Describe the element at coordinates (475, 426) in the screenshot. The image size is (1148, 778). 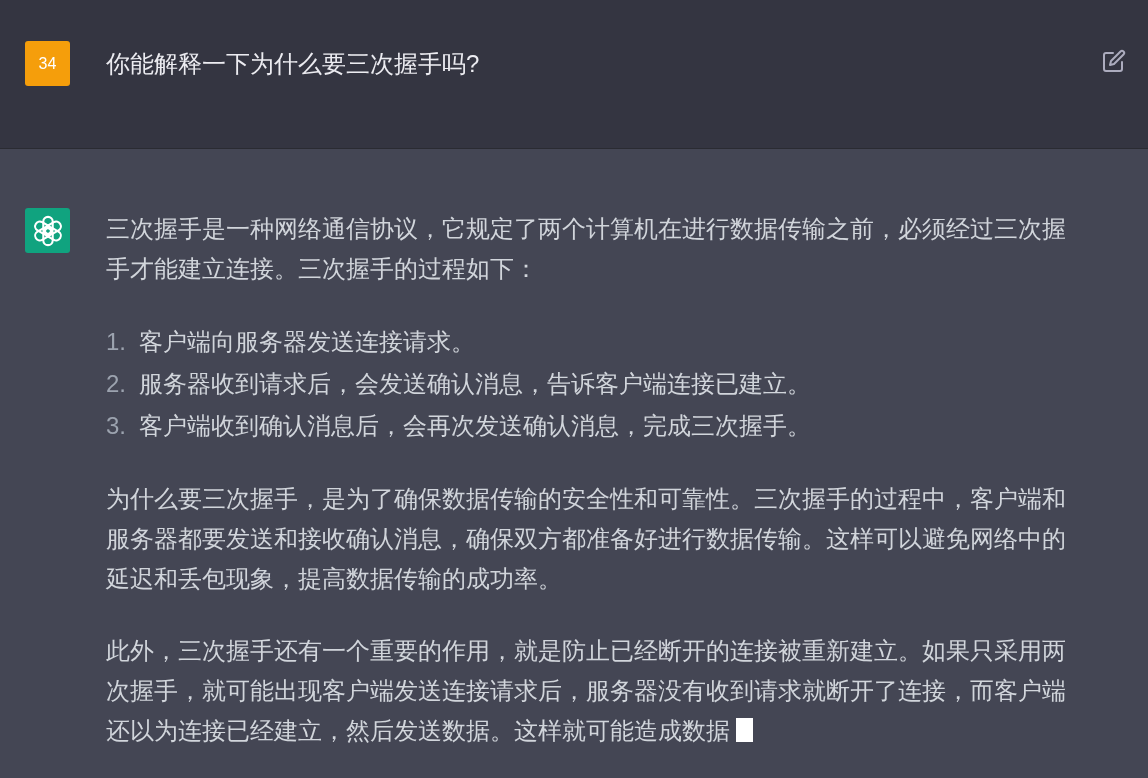
I see `list-item-text: 客户端收到确认消息后，会再次发送确认消息，完成三次握手。` at that location.